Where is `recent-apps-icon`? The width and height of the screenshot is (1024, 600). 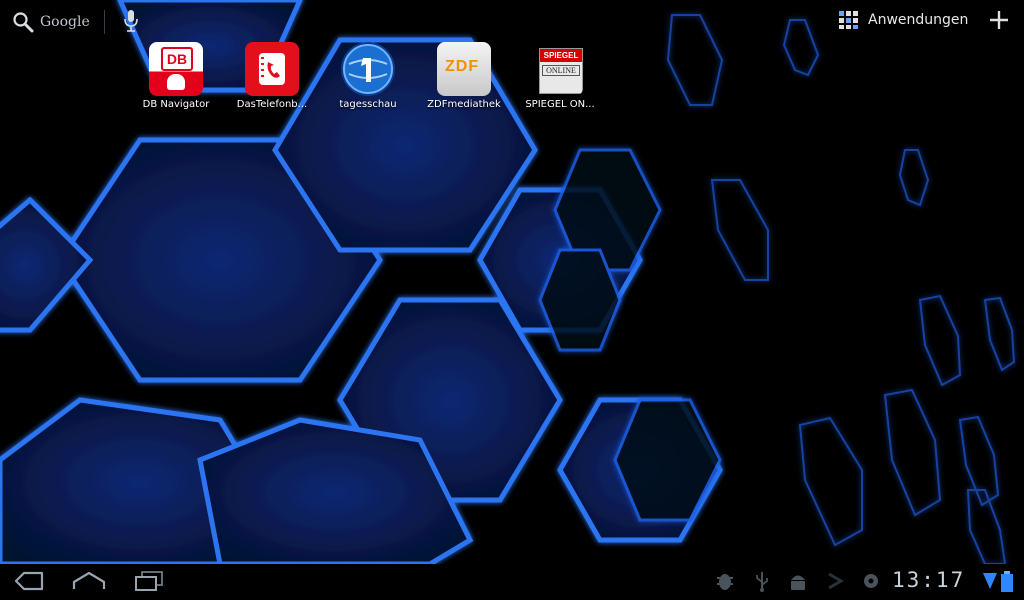
recent-apps-icon is located at coordinates (149, 581).